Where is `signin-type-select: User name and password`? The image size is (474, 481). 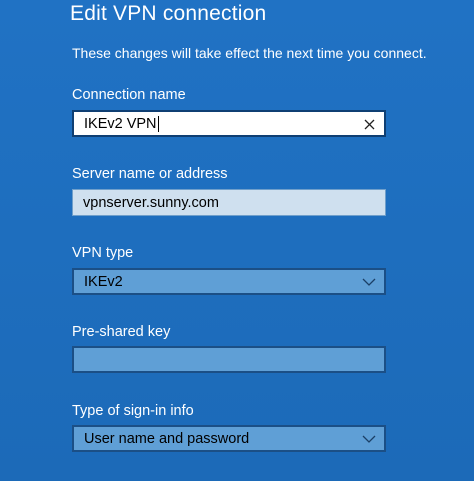 signin-type-select: User name and password is located at coordinates (229, 438).